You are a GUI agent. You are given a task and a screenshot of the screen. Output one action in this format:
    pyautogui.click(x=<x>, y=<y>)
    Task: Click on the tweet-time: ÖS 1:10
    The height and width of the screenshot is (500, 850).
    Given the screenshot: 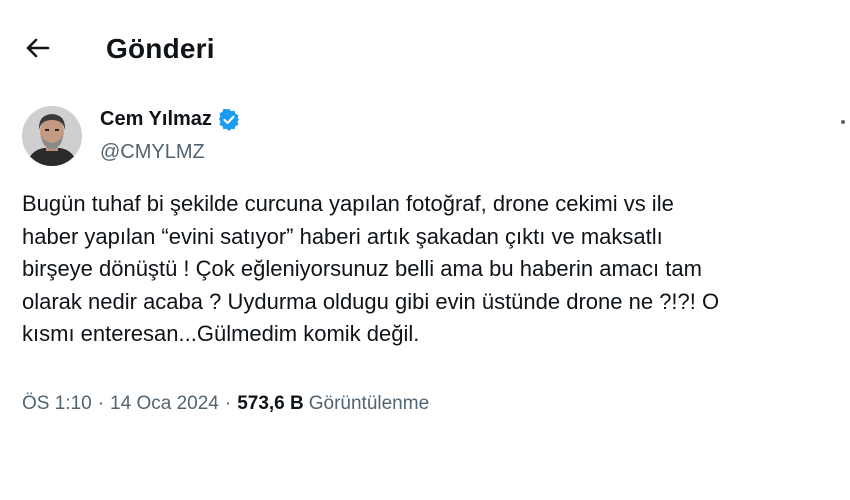 What is the action you would take?
    pyautogui.click(x=57, y=404)
    